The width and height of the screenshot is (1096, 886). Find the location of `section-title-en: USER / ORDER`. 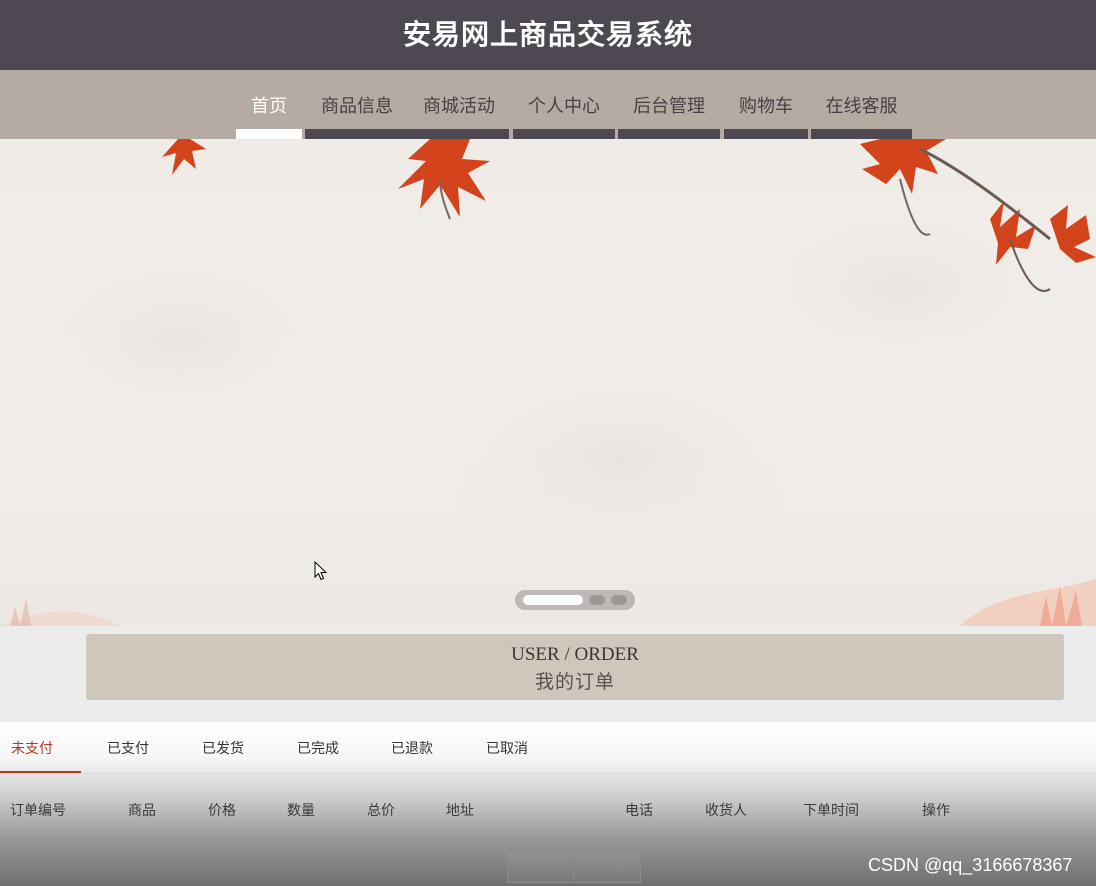

section-title-en: USER / ORDER is located at coordinates (575, 654).